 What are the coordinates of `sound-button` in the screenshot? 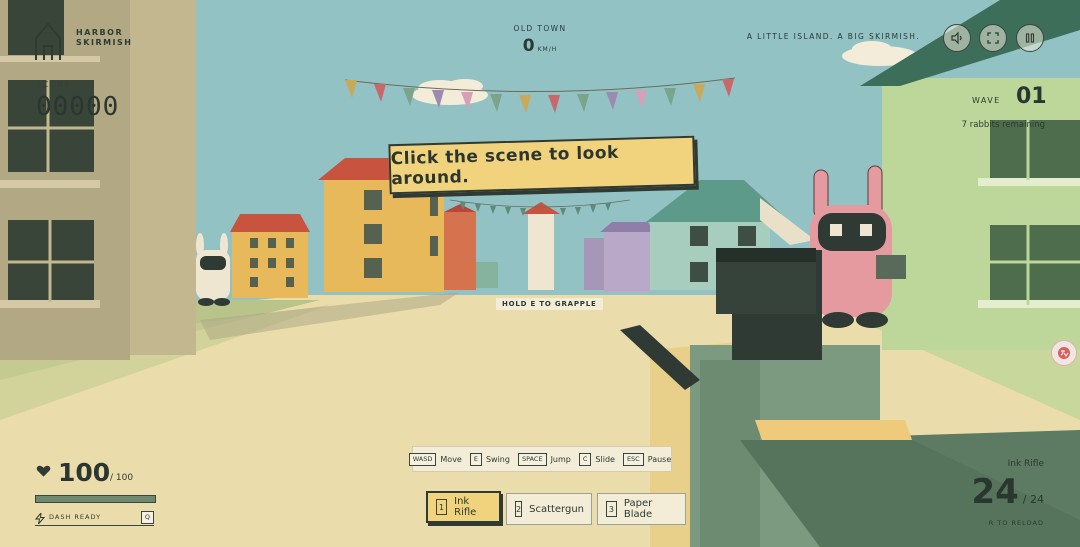 It's located at (957, 38).